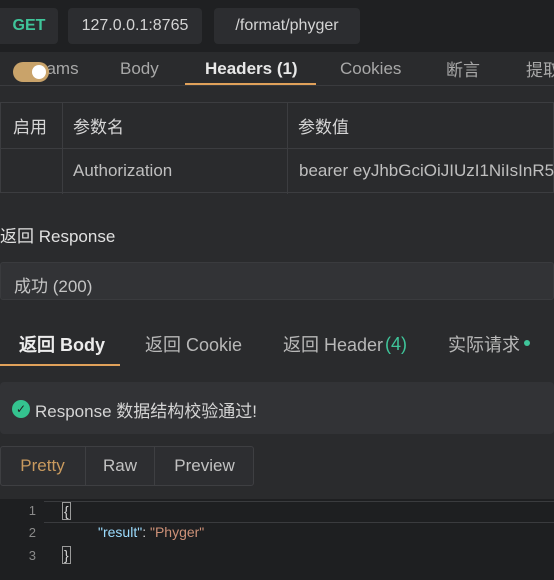 The height and width of the screenshot is (580, 554). What do you see at coordinates (120, 466) in the screenshot?
I see `raw-button: Raw` at bounding box center [120, 466].